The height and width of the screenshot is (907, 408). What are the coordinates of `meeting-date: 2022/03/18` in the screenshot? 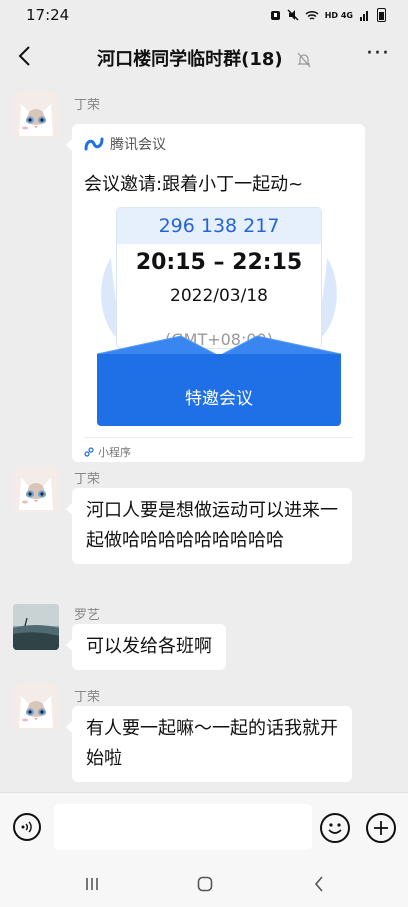 It's located at (219, 296).